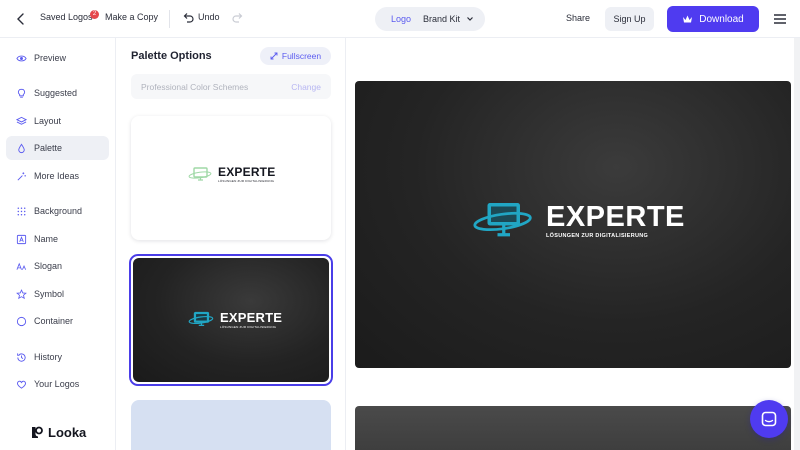  What do you see at coordinates (797, 244) in the screenshot?
I see `canvas-scrollbar` at bounding box center [797, 244].